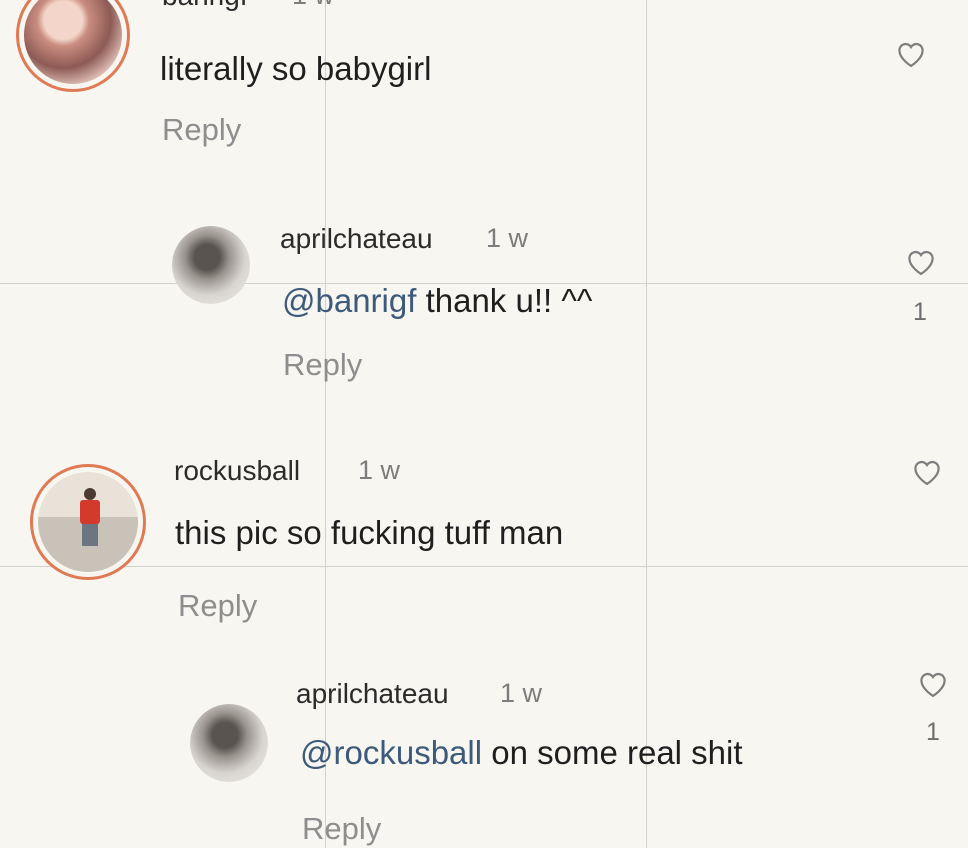 This screenshot has height=848, width=968. I want to click on avatar-rockusball, so click(88, 522).